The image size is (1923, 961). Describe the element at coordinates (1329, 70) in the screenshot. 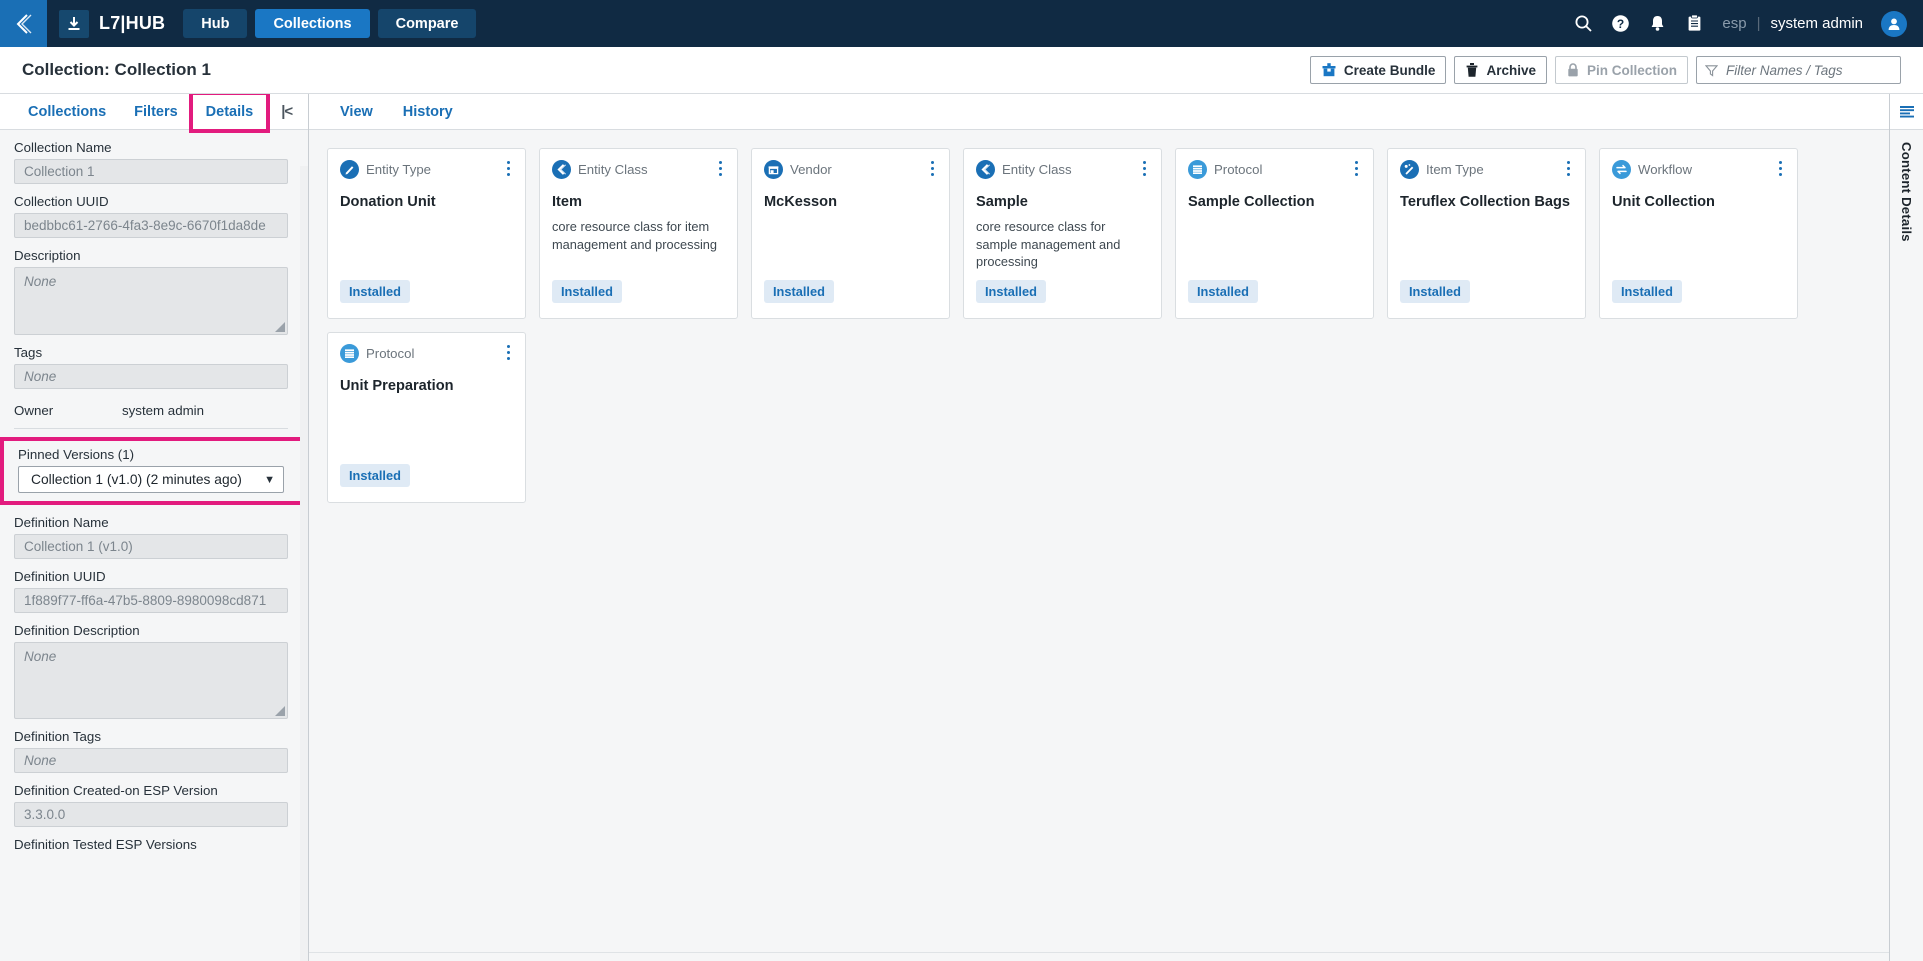

I see `bundle-box-icon` at that location.